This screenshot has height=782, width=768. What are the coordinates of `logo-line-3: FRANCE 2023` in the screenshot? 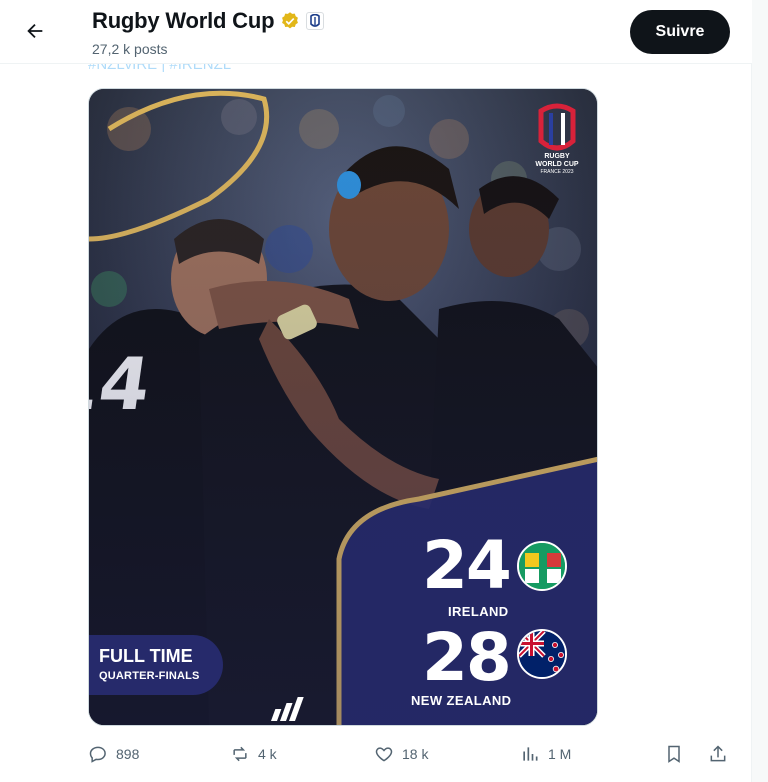 It's located at (557, 172).